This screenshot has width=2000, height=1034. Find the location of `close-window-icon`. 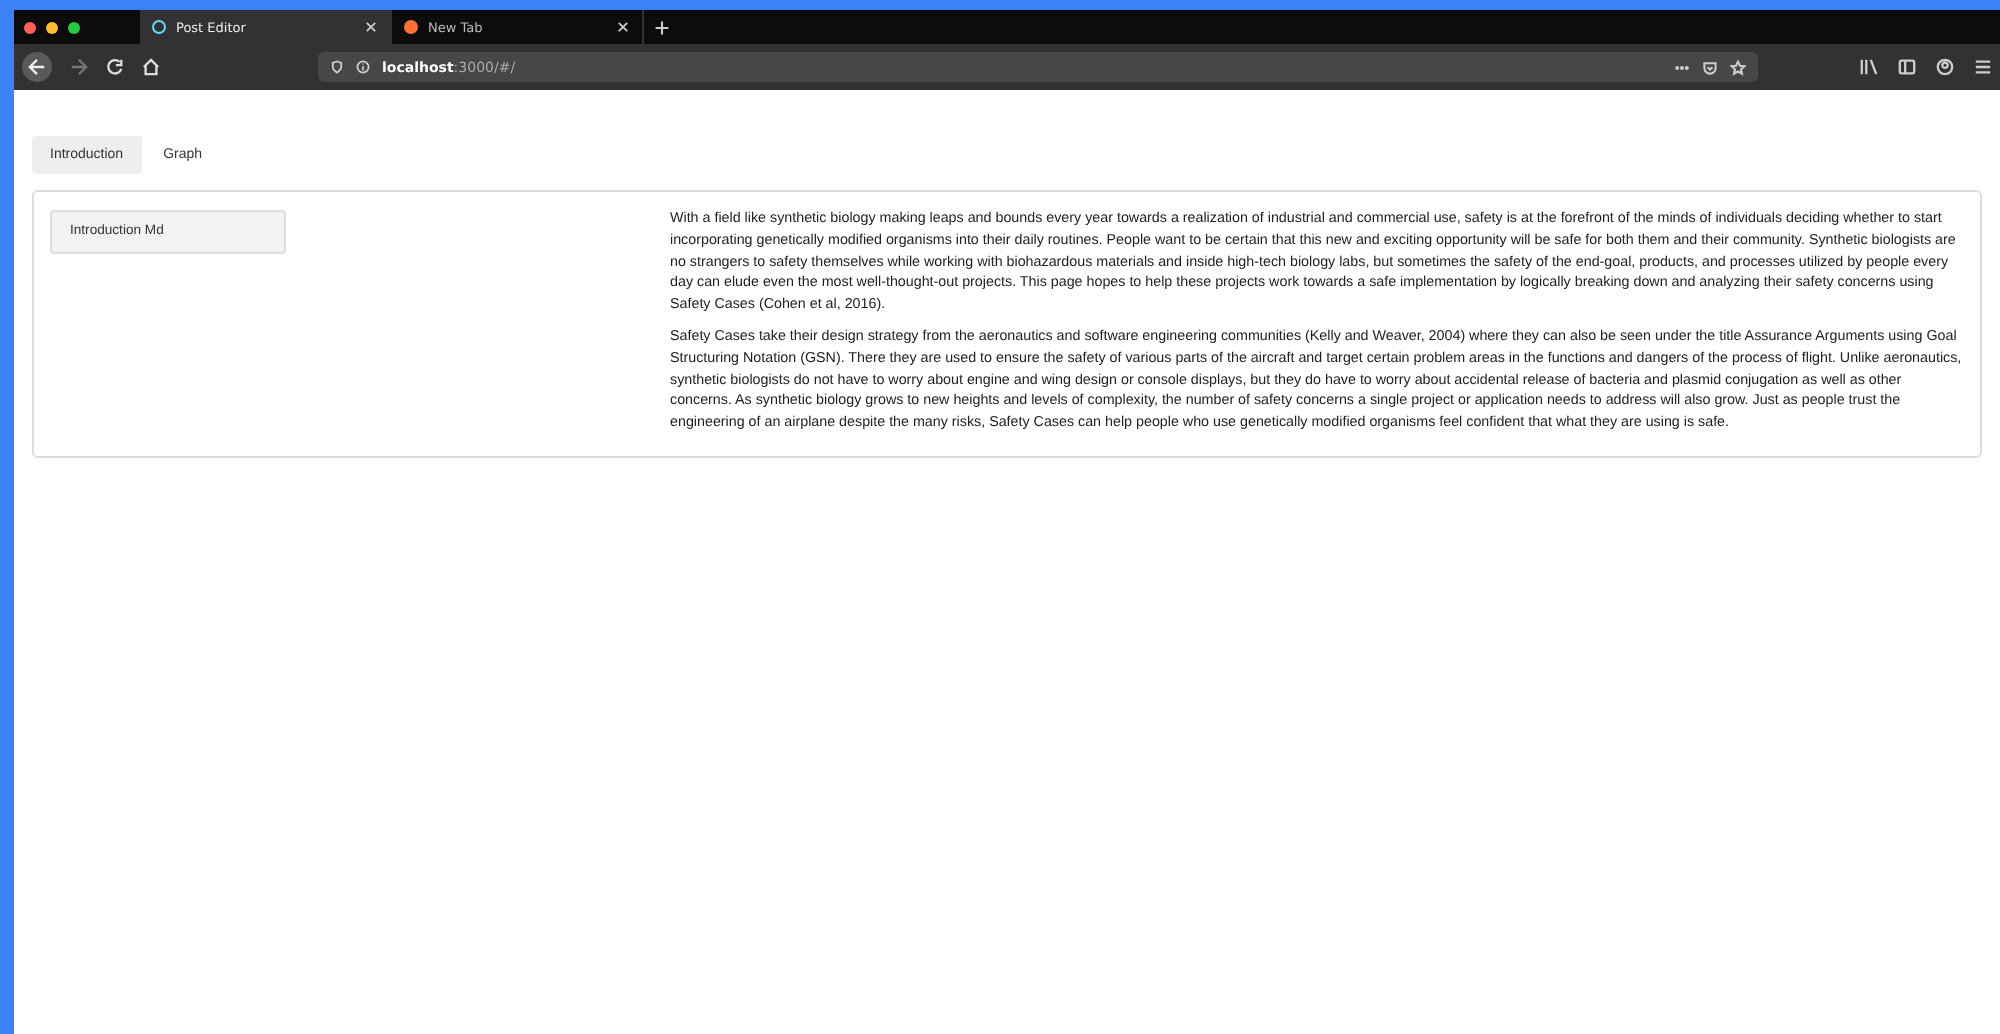

close-window-icon is located at coordinates (30, 27).